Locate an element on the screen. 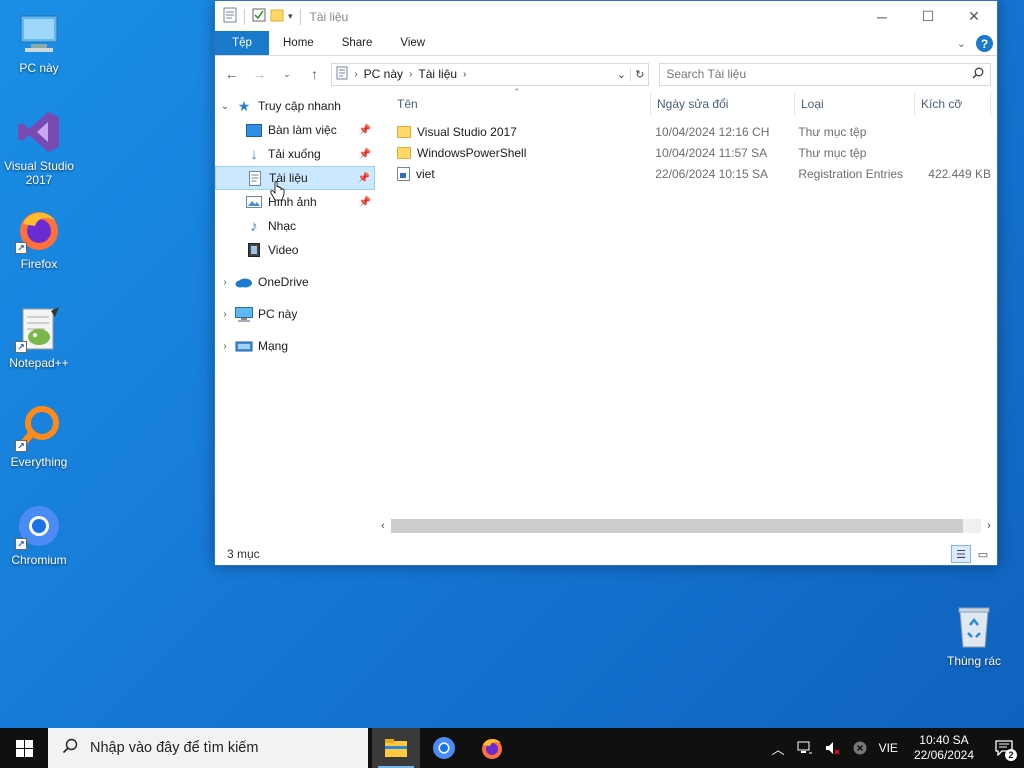  firefox-icon is located at coordinates (492, 749).